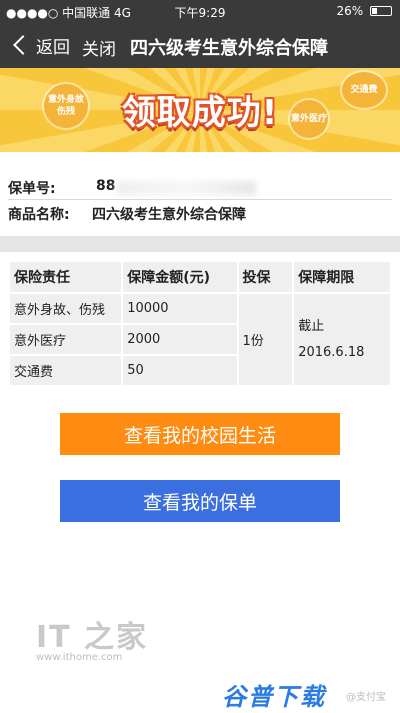  I want to click on status-bar: ●●●●○ 中国联通 4G 下午9:29 26%, so click(200, 11).